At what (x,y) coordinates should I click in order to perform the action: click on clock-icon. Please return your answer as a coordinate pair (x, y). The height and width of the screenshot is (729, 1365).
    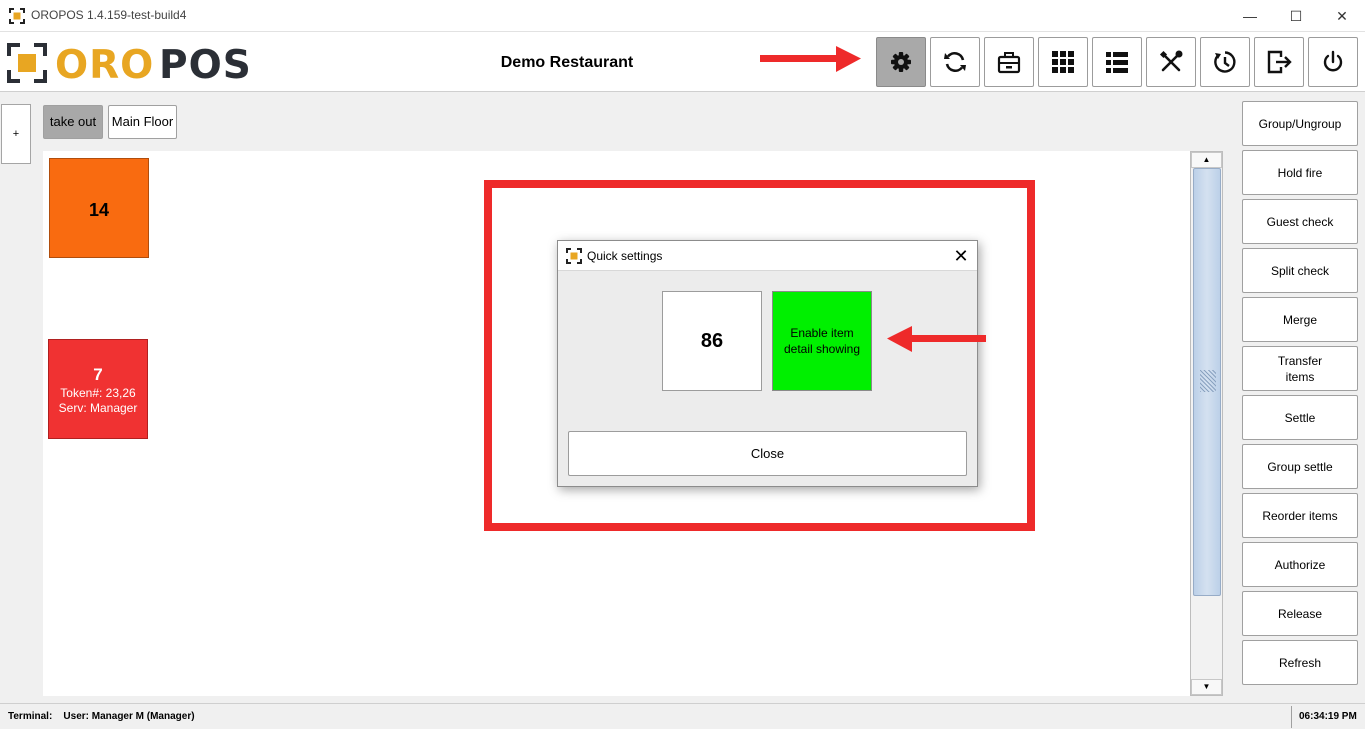
    Looking at the image, I should click on (1225, 62).